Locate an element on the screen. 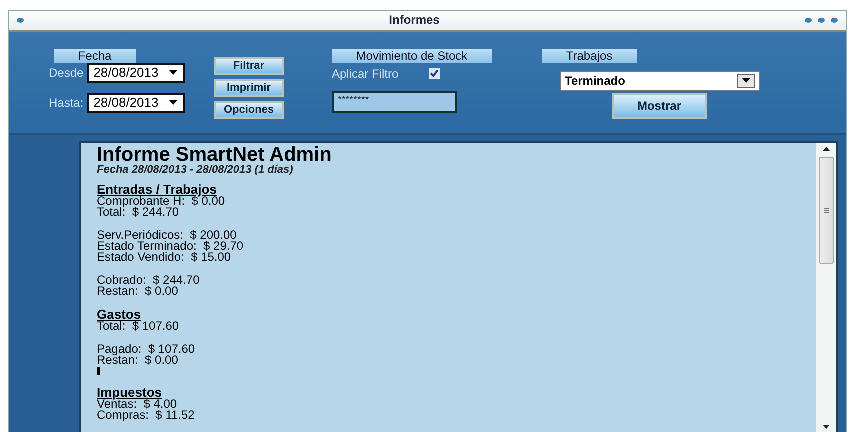 Image resolution: width=855 pixels, height=432 pixels. report-line: Total: $ 107.60 is located at coordinates (138, 326).